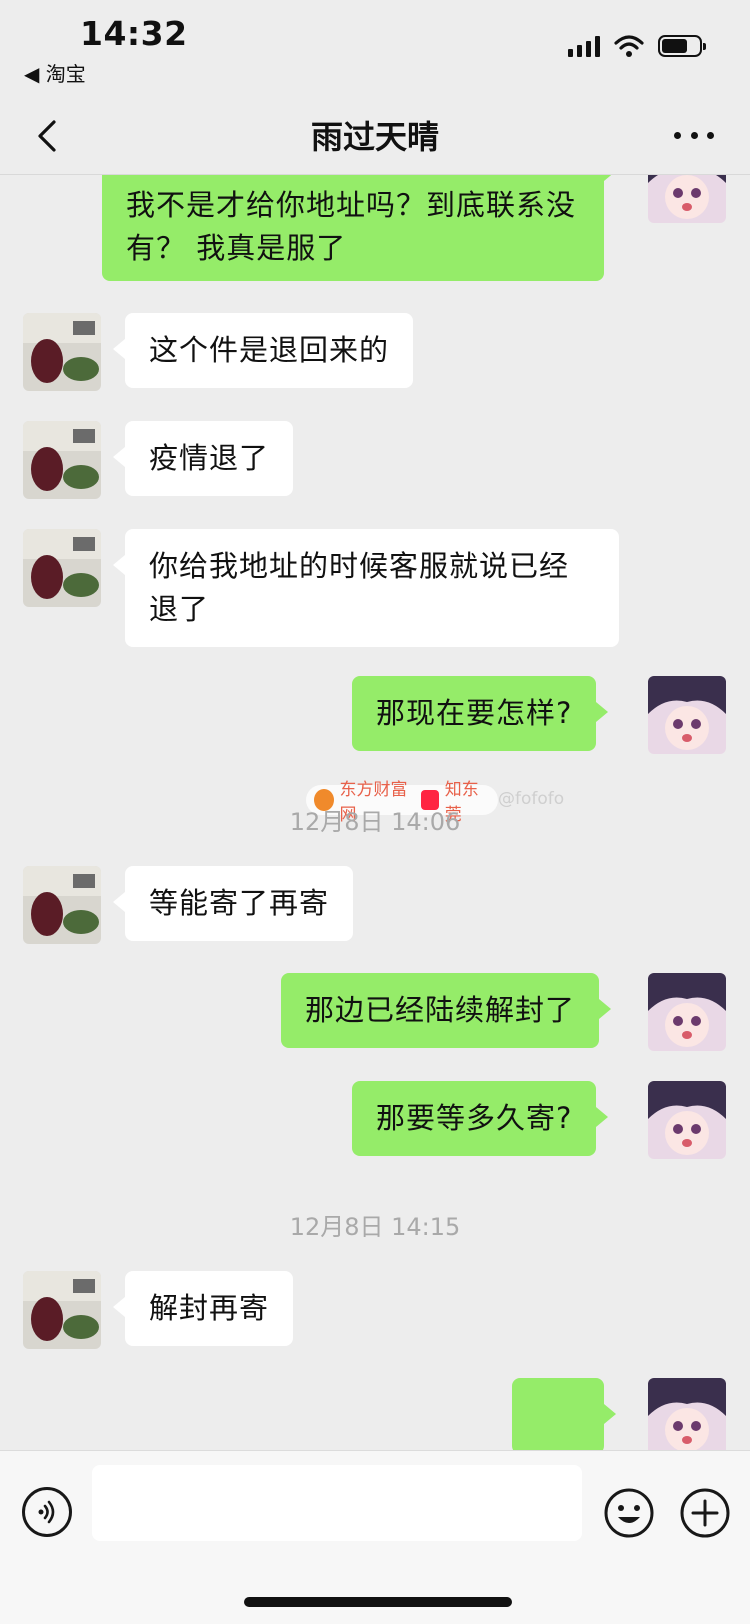 The height and width of the screenshot is (1624, 750). I want to click on plus-icon, so click(705, 1513).